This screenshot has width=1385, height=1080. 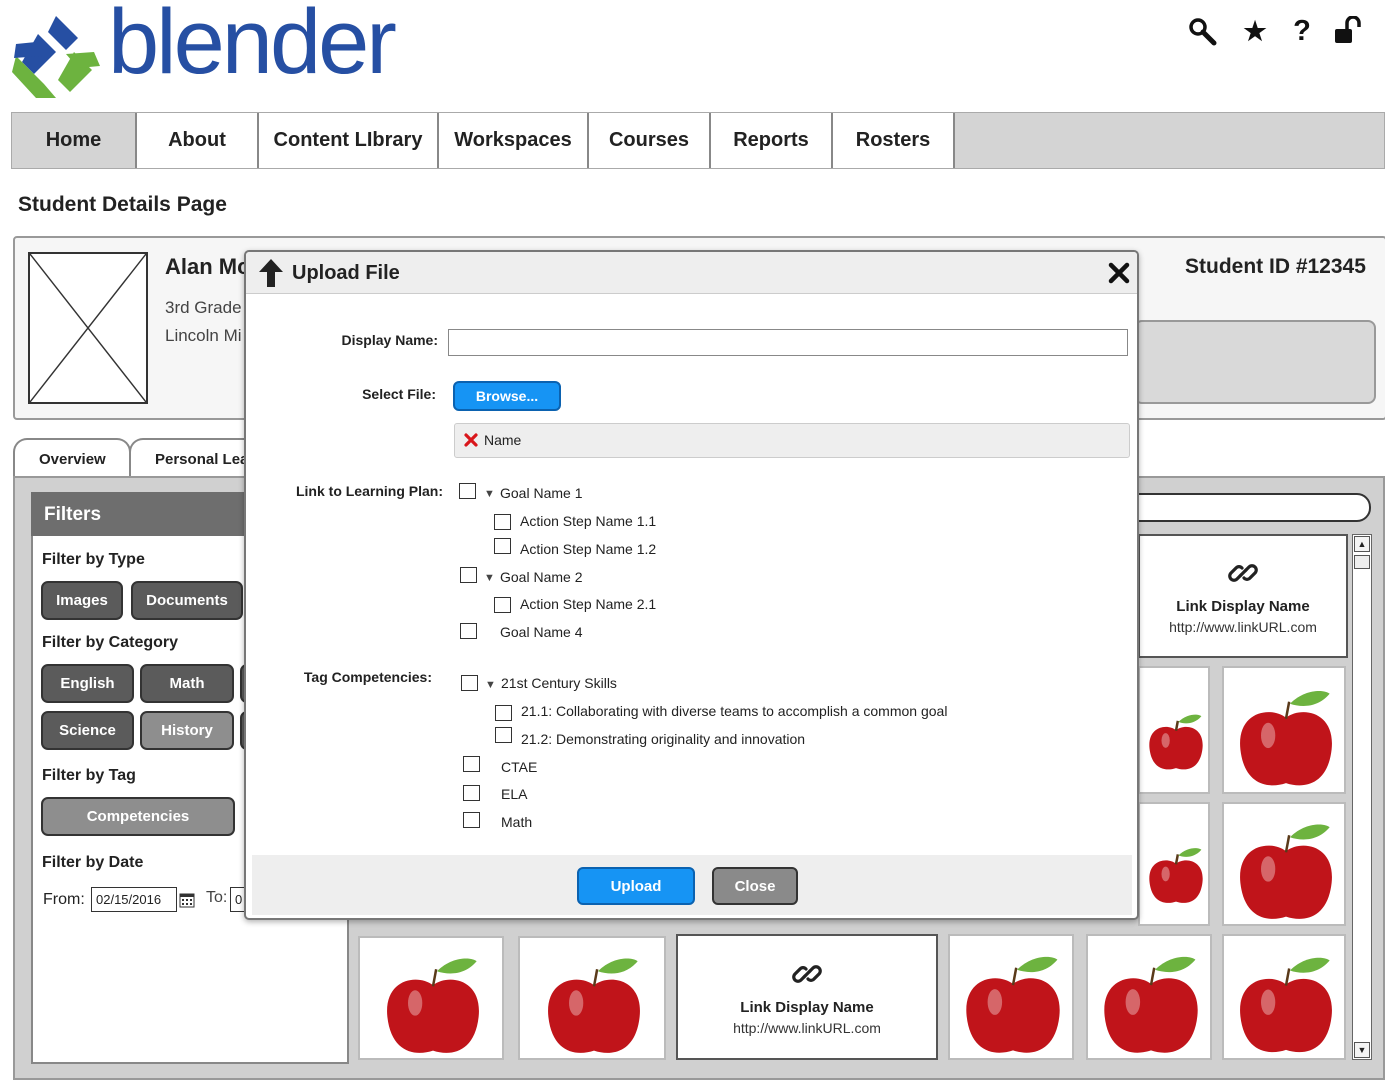 What do you see at coordinates (88, 328) in the screenshot?
I see `student-photo-placeholder` at bounding box center [88, 328].